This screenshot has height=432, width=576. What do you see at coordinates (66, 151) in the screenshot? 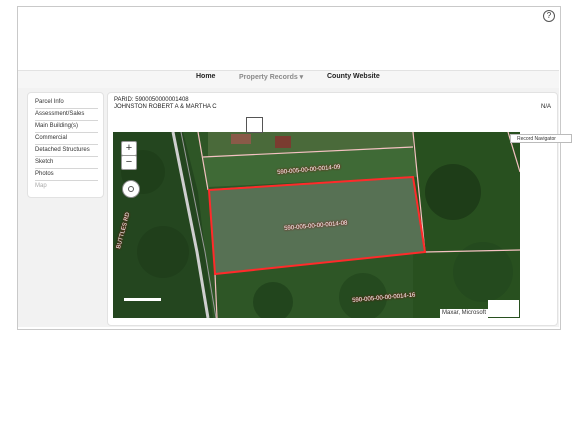
I see `sidebar-item-detached-structures: Detached Structures` at bounding box center [66, 151].